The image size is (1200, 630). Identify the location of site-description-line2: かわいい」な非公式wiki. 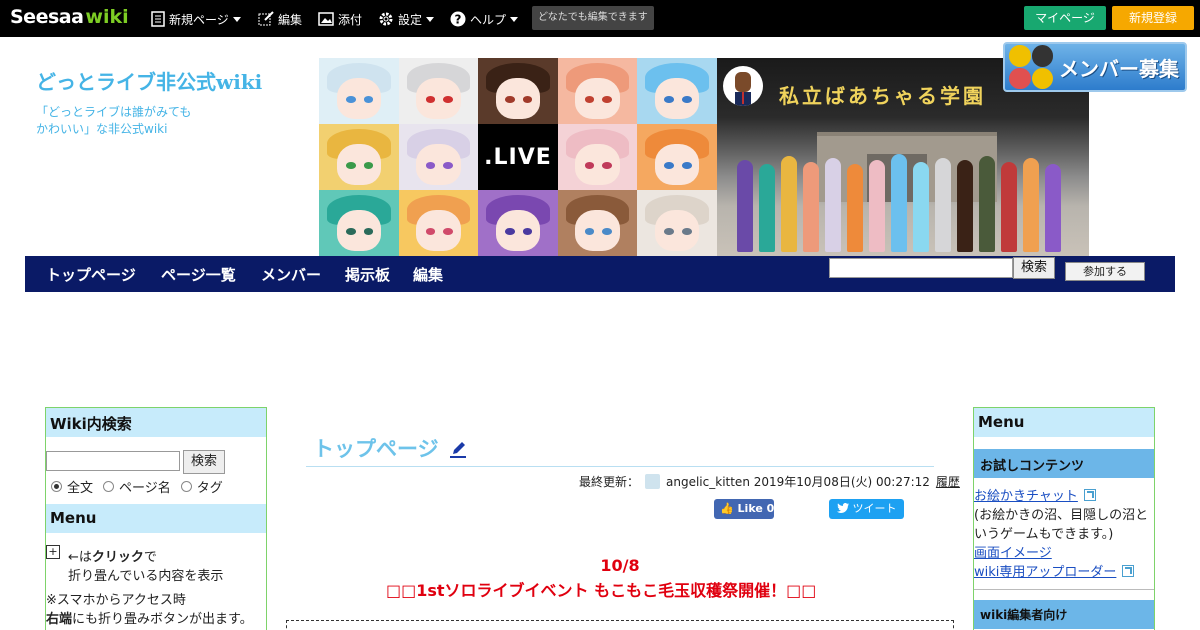
(102, 129).